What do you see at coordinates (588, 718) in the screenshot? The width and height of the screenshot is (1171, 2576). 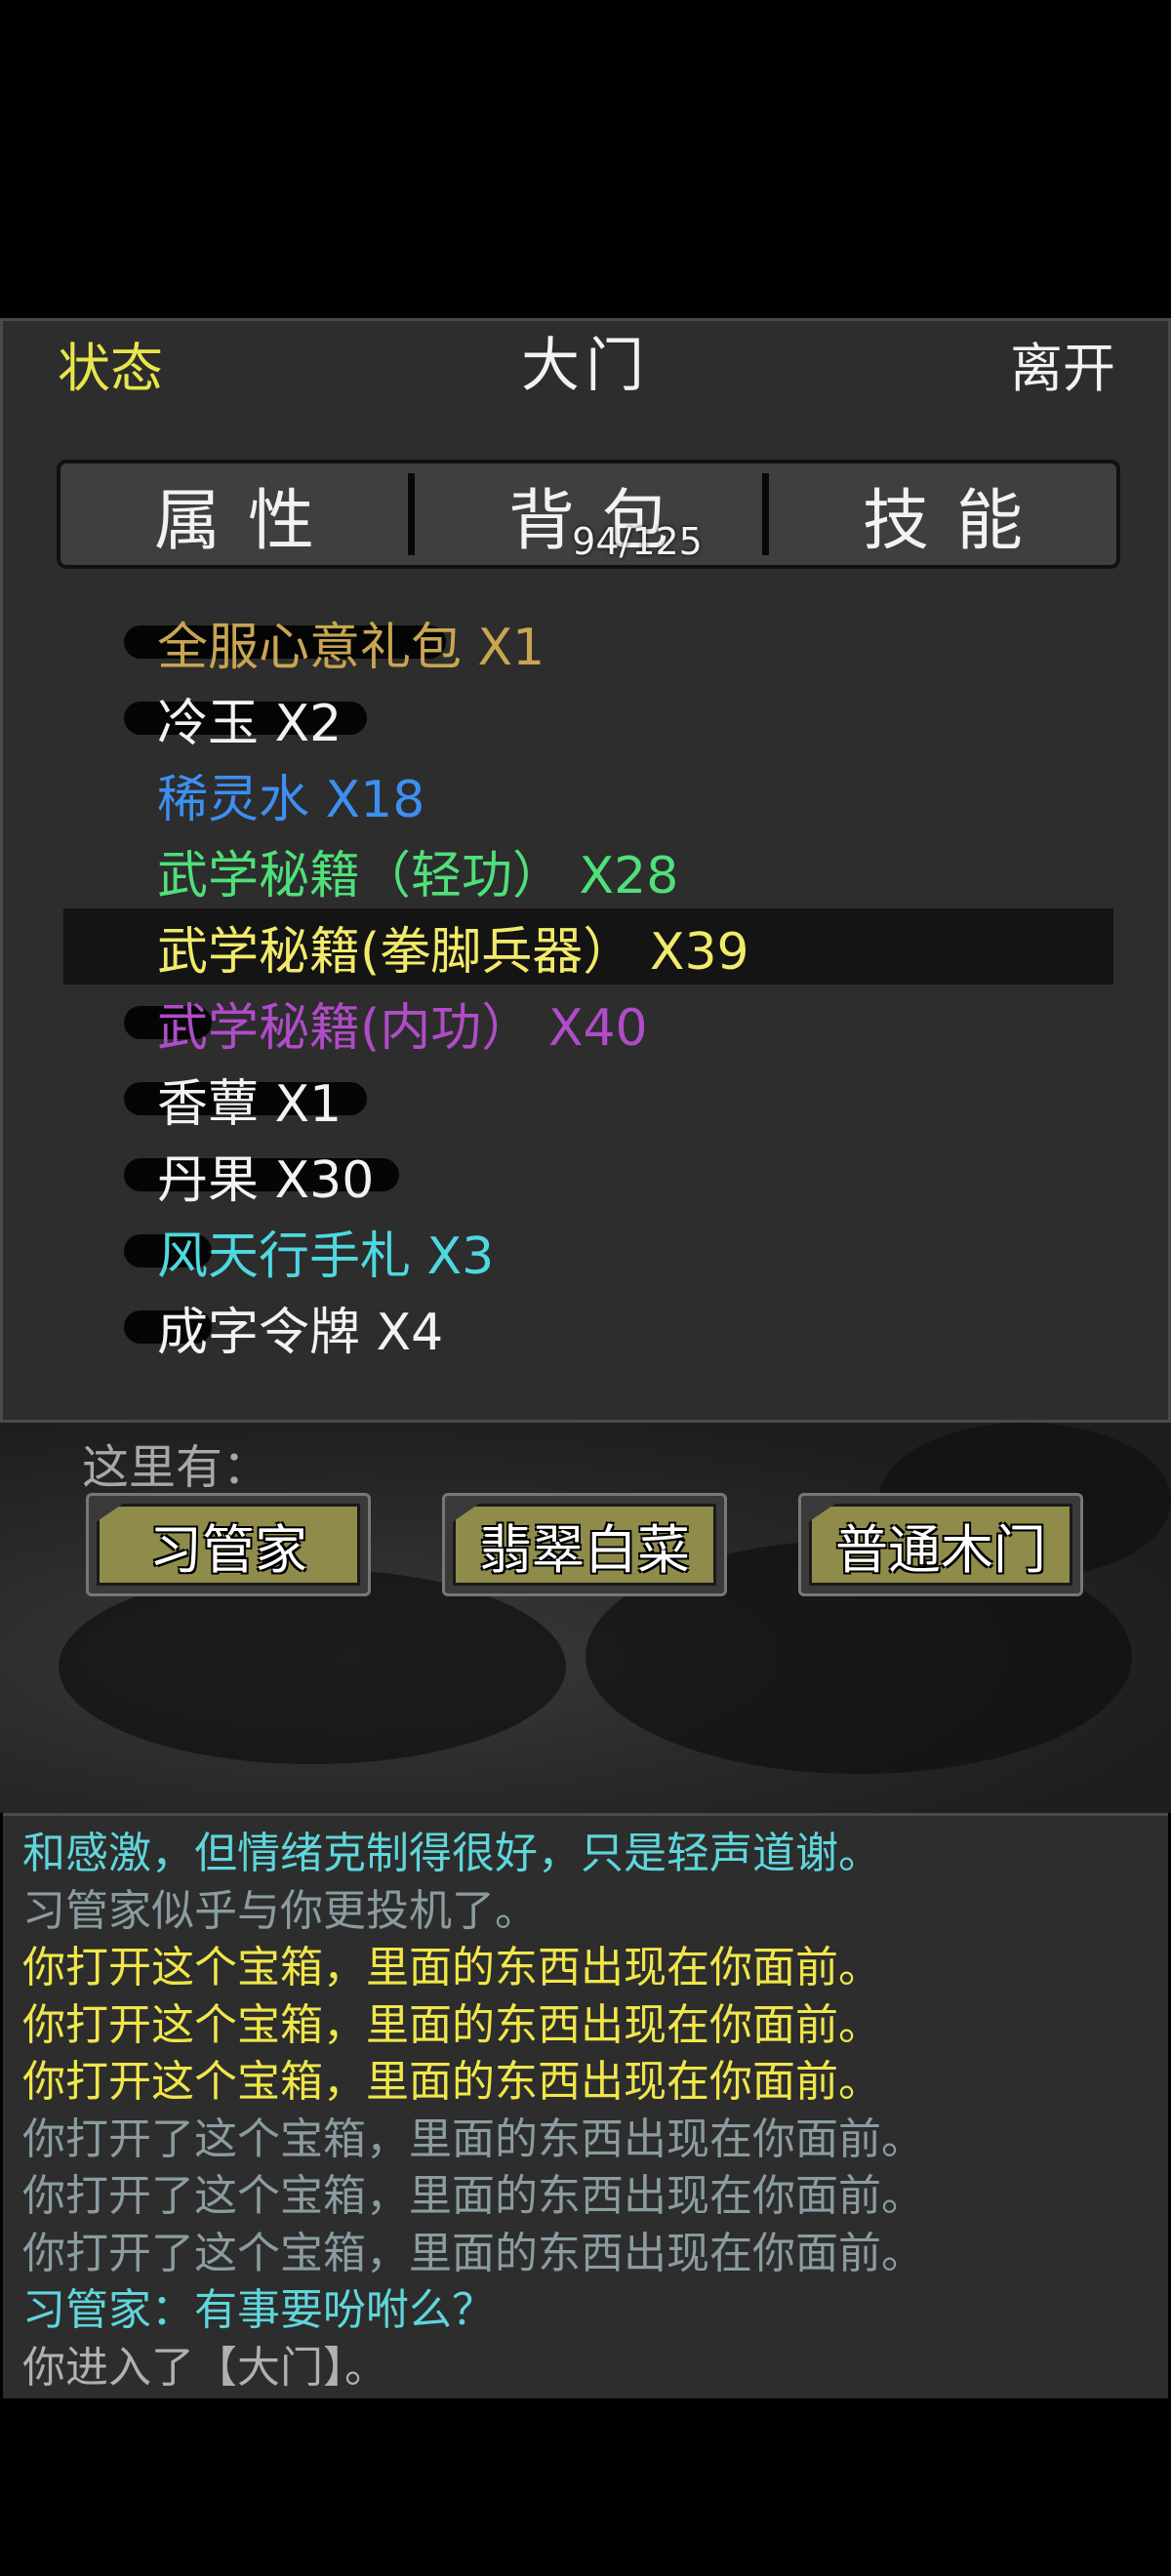 I see `inventory-item: 冷玉 X2` at bounding box center [588, 718].